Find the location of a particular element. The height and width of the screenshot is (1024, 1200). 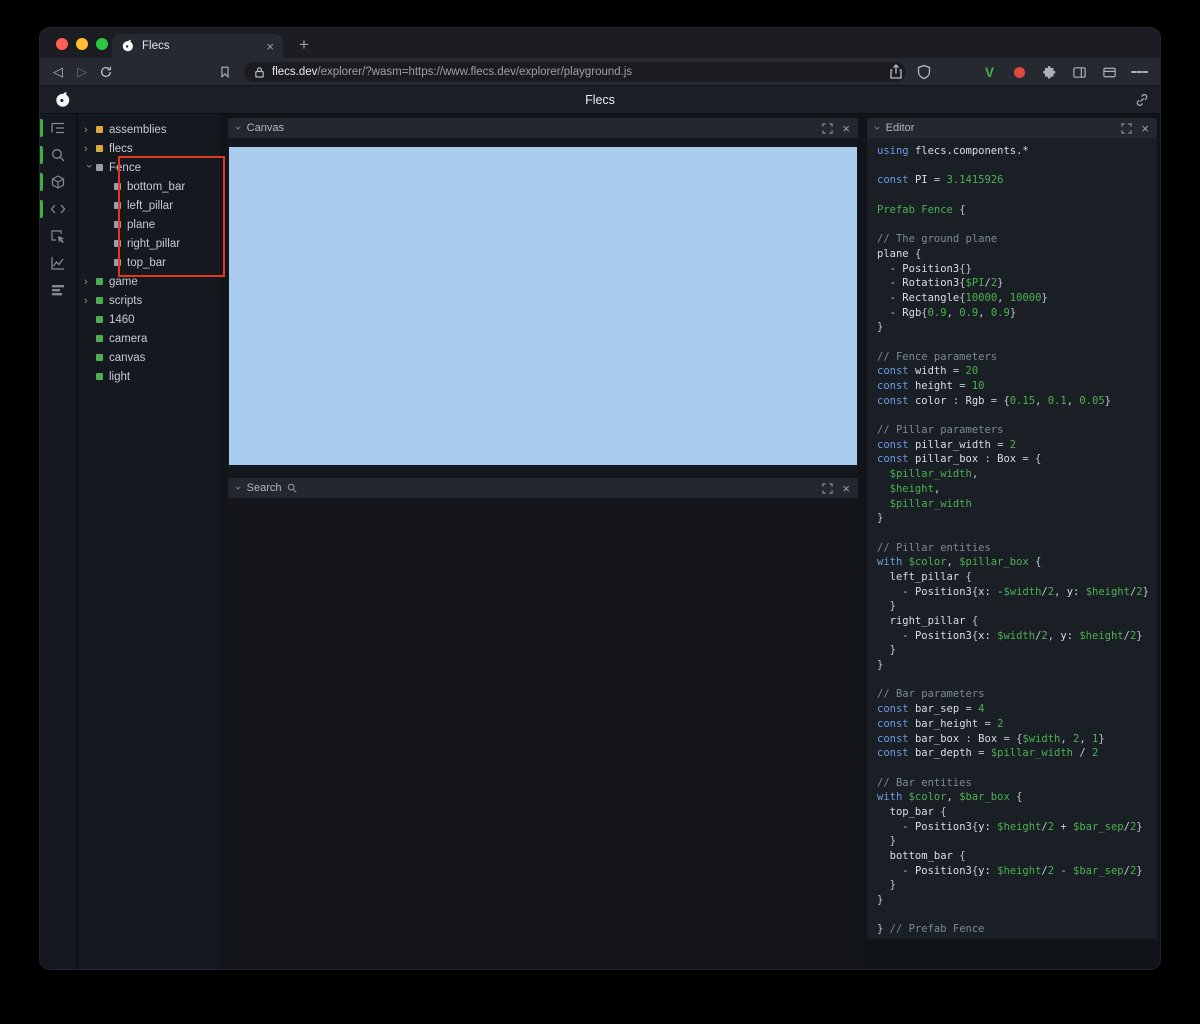

tree-item-canvas: canvas is located at coordinates (149, 357).